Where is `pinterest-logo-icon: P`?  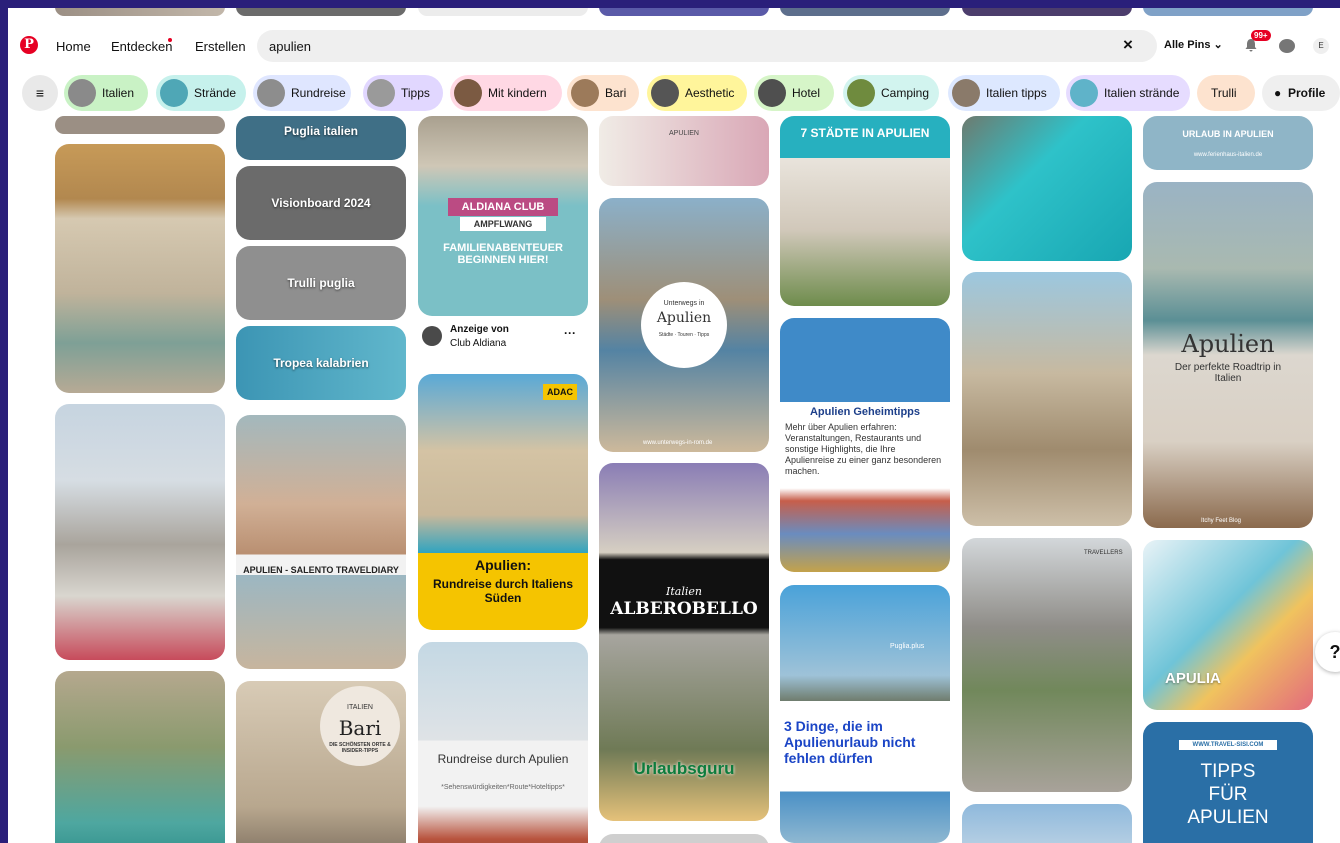 pinterest-logo-icon: P is located at coordinates (29, 45).